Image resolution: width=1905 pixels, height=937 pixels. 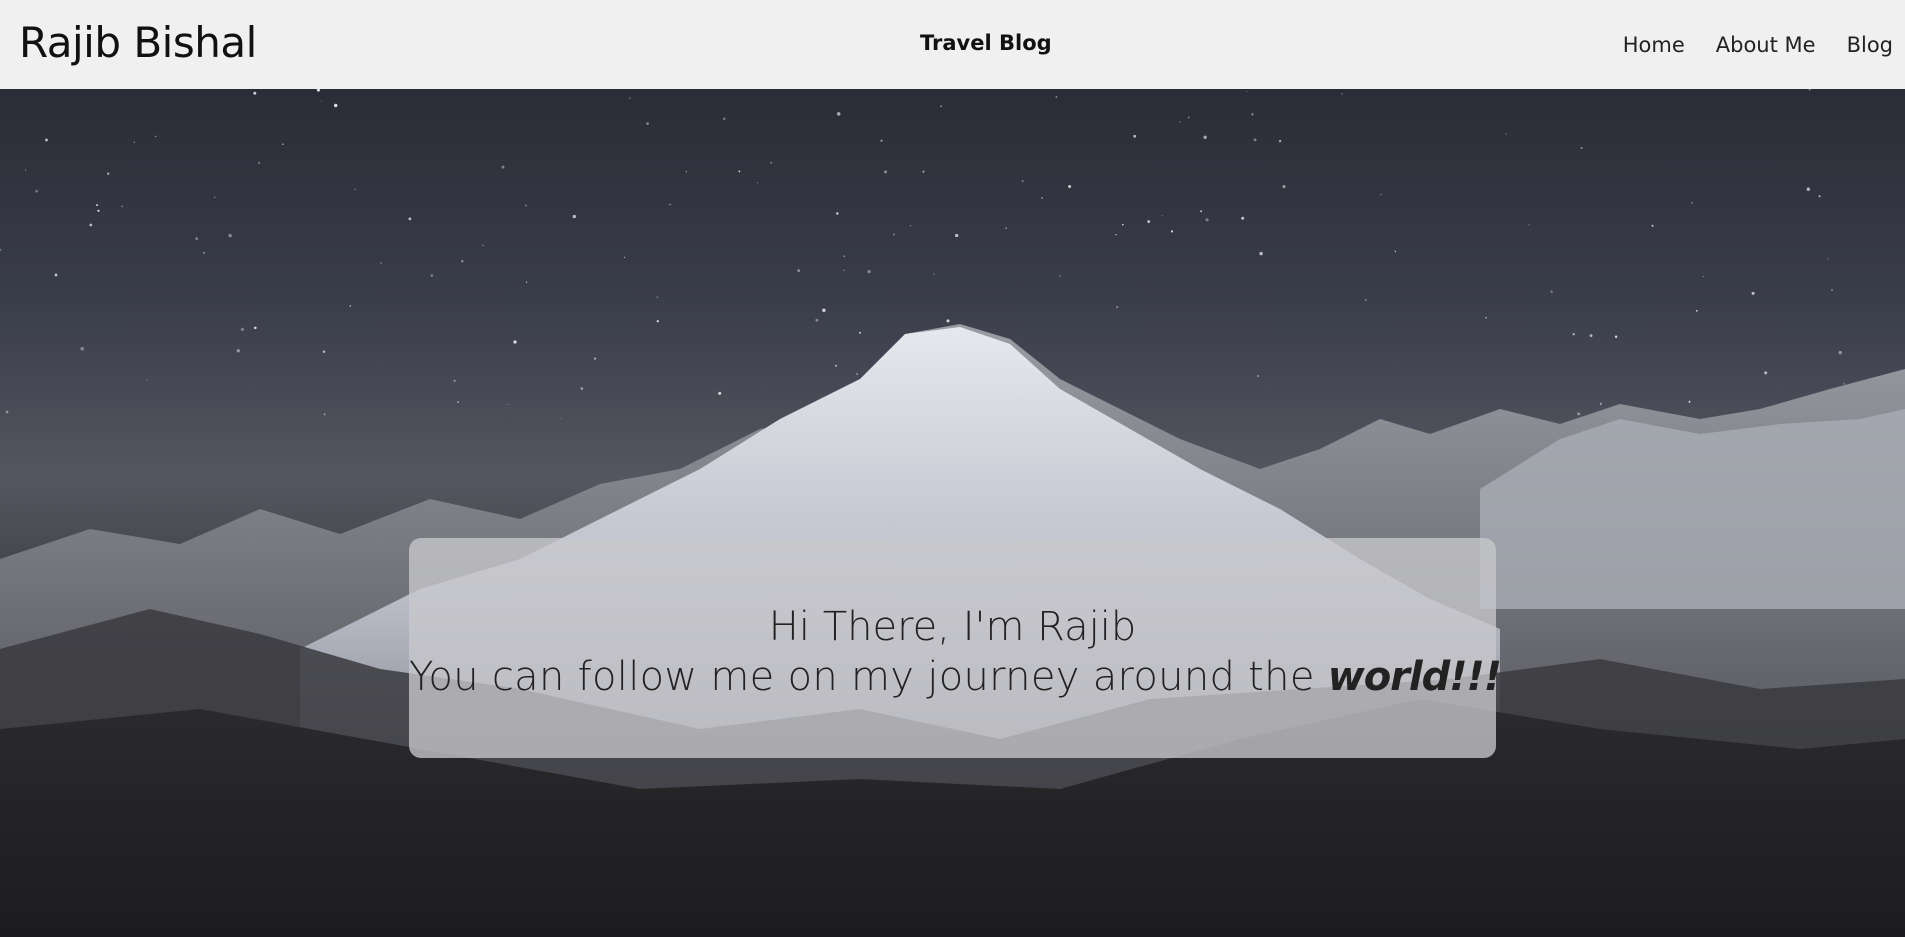 What do you see at coordinates (138, 43) in the screenshot?
I see `site-brand: Rajib Bishal` at bounding box center [138, 43].